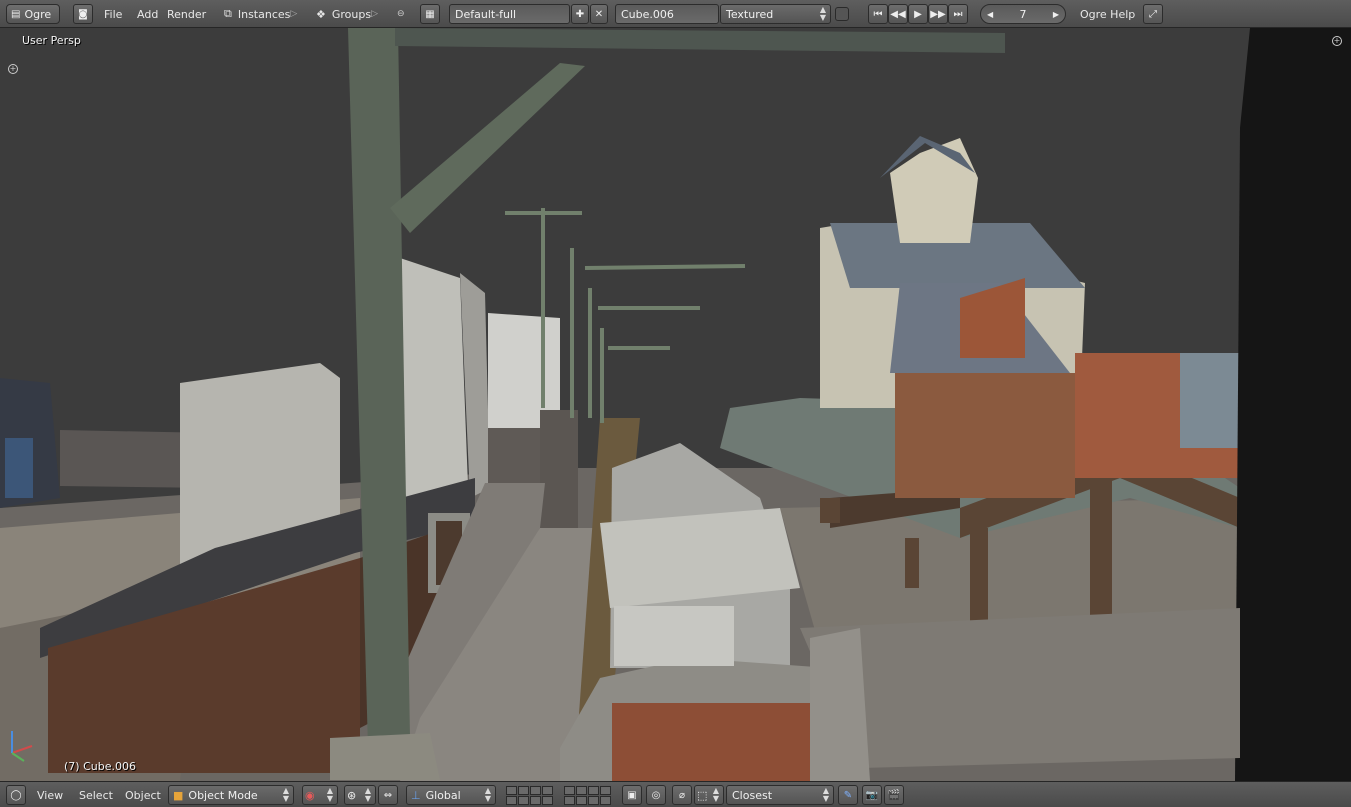 The image size is (1351, 807). I want to click on menu-select: Select, so click(96, 795).